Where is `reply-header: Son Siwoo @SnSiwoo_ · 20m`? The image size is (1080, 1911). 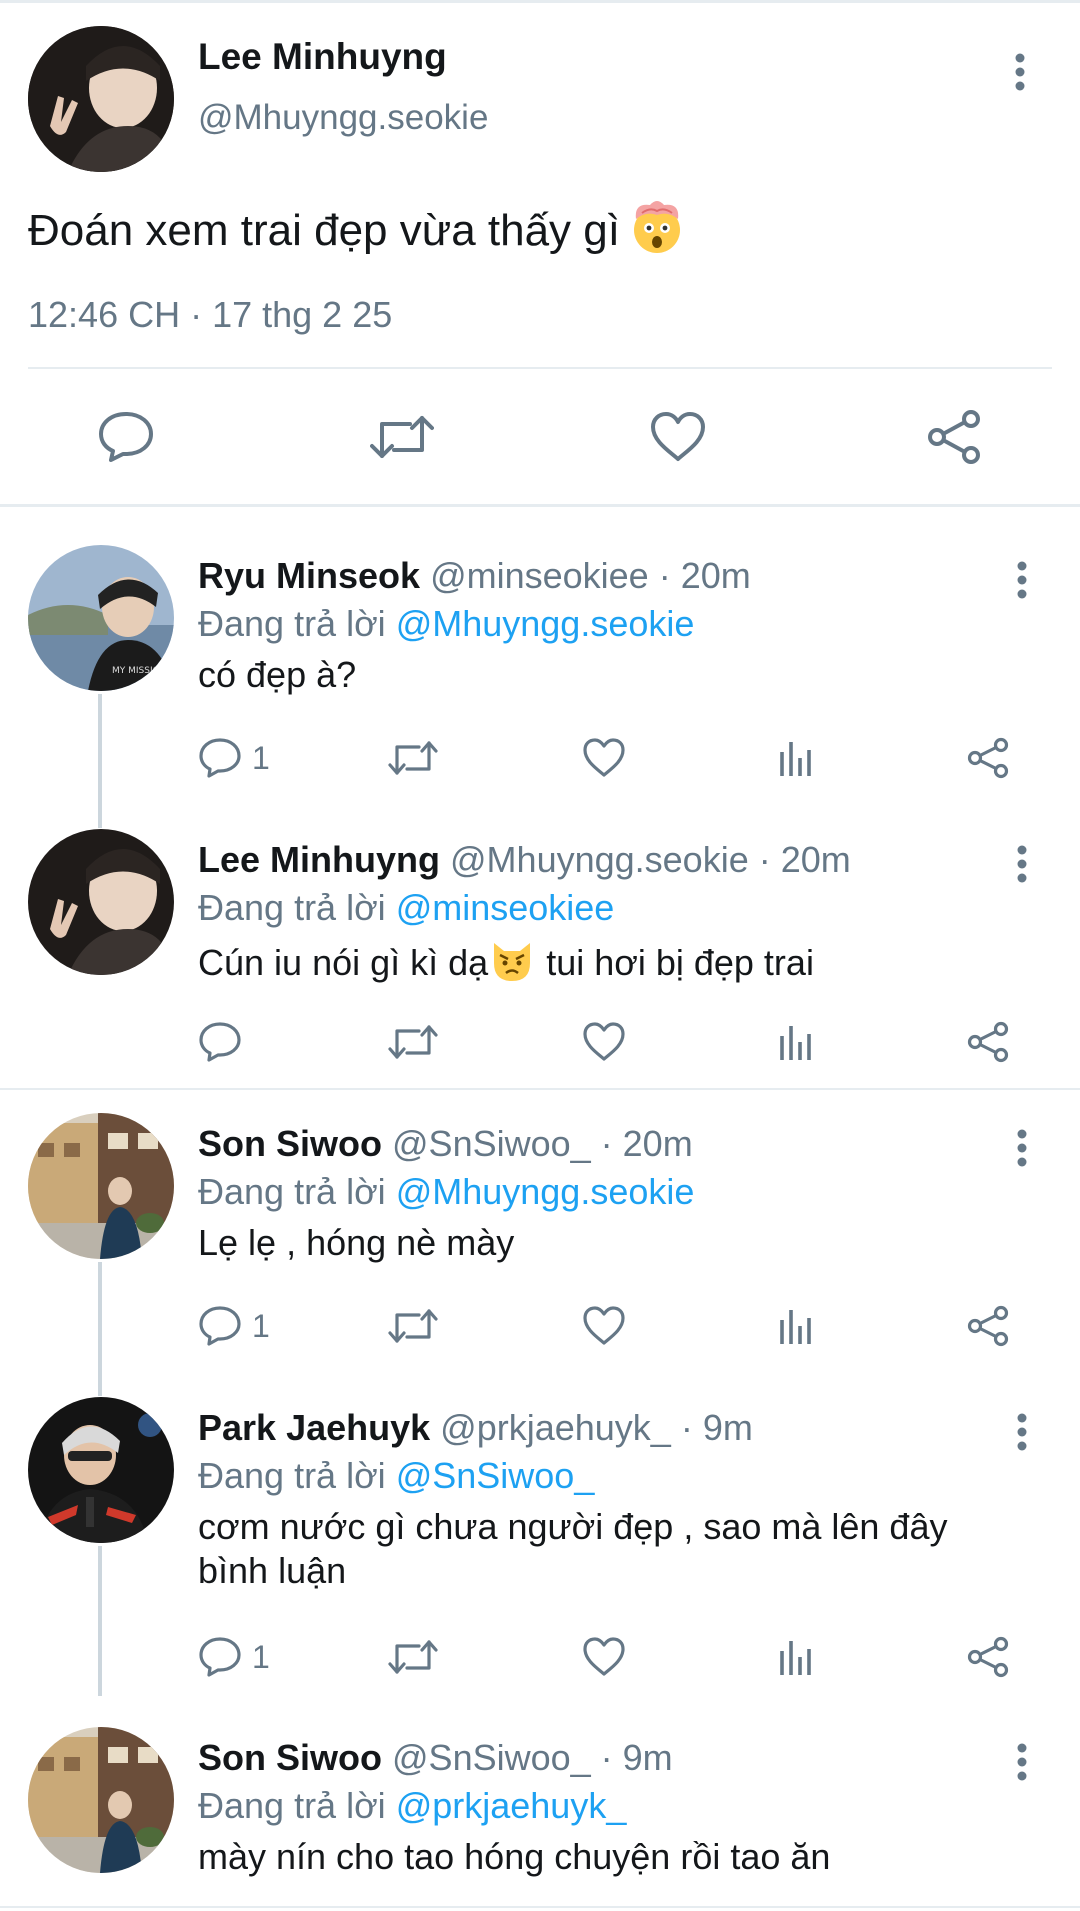 reply-header: Son Siwoo @SnSiwoo_ · 20m is located at coordinates (445, 1144).